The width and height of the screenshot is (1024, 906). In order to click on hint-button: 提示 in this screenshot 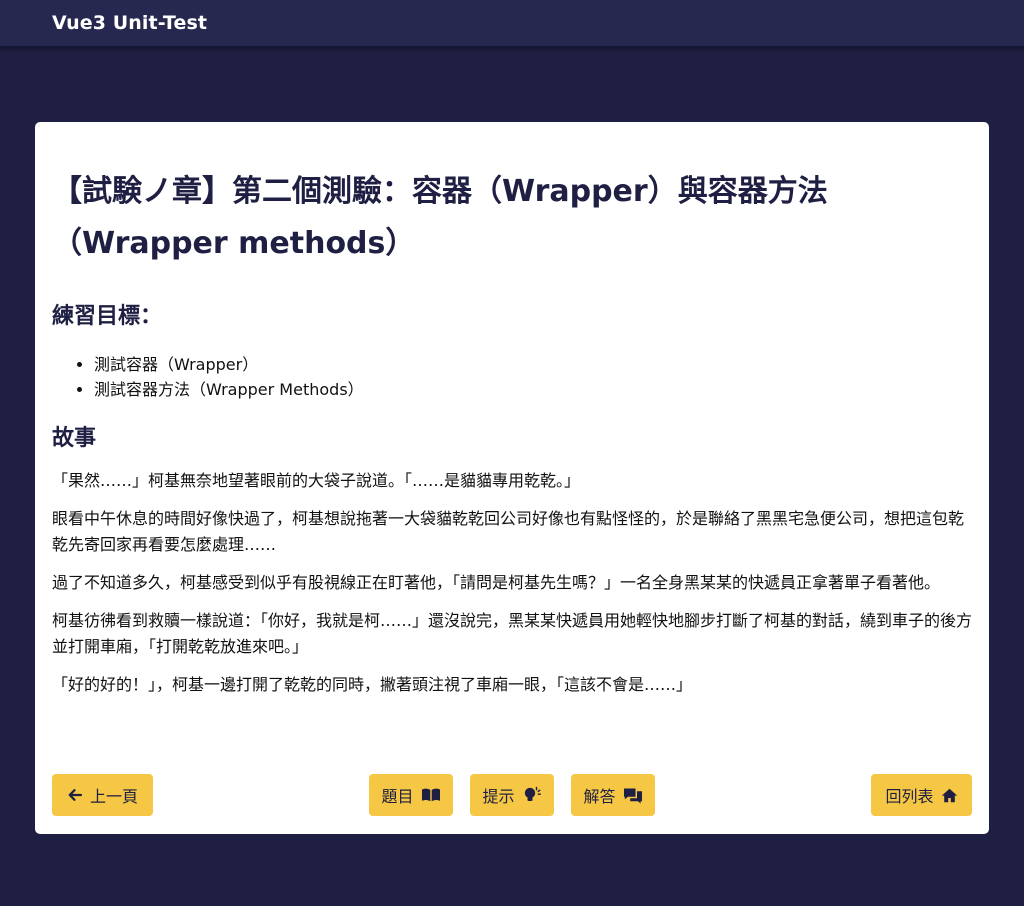, I will do `click(512, 795)`.